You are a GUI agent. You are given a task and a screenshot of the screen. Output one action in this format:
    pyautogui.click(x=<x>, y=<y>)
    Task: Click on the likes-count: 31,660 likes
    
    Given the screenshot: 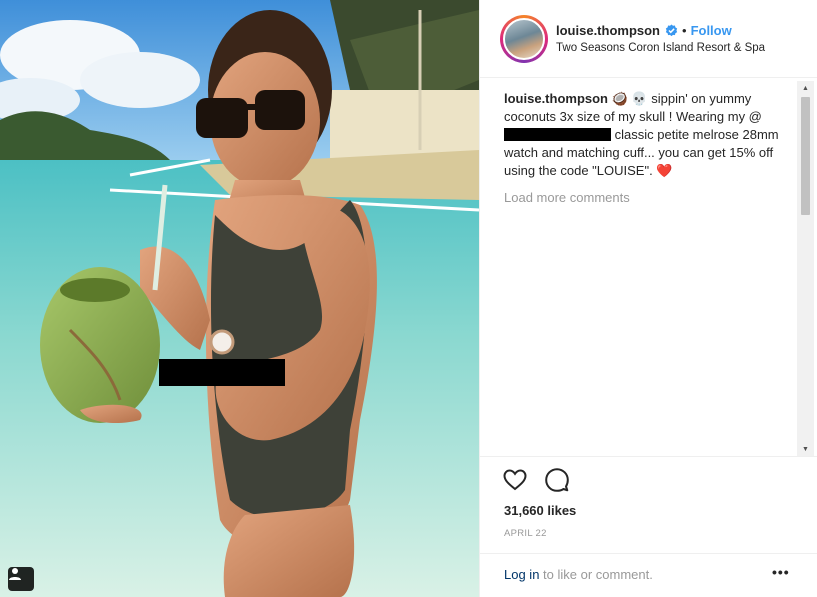 What is the action you would take?
    pyautogui.click(x=540, y=510)
    